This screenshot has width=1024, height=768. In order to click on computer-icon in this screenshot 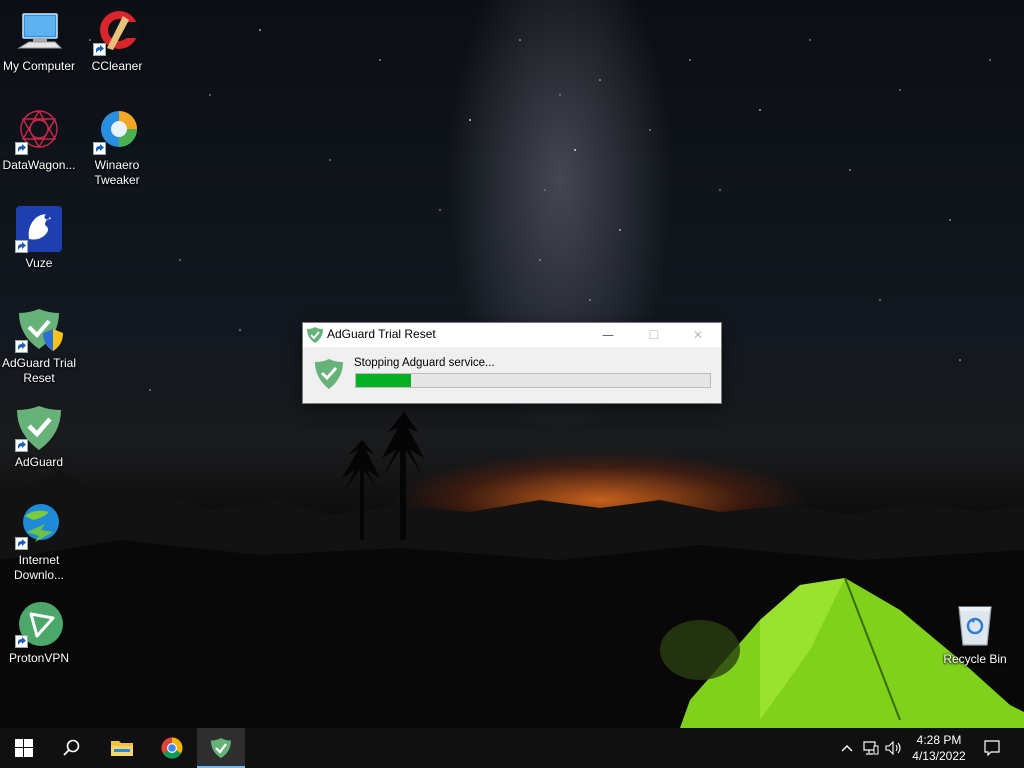, I will do `click(39, 32)`.